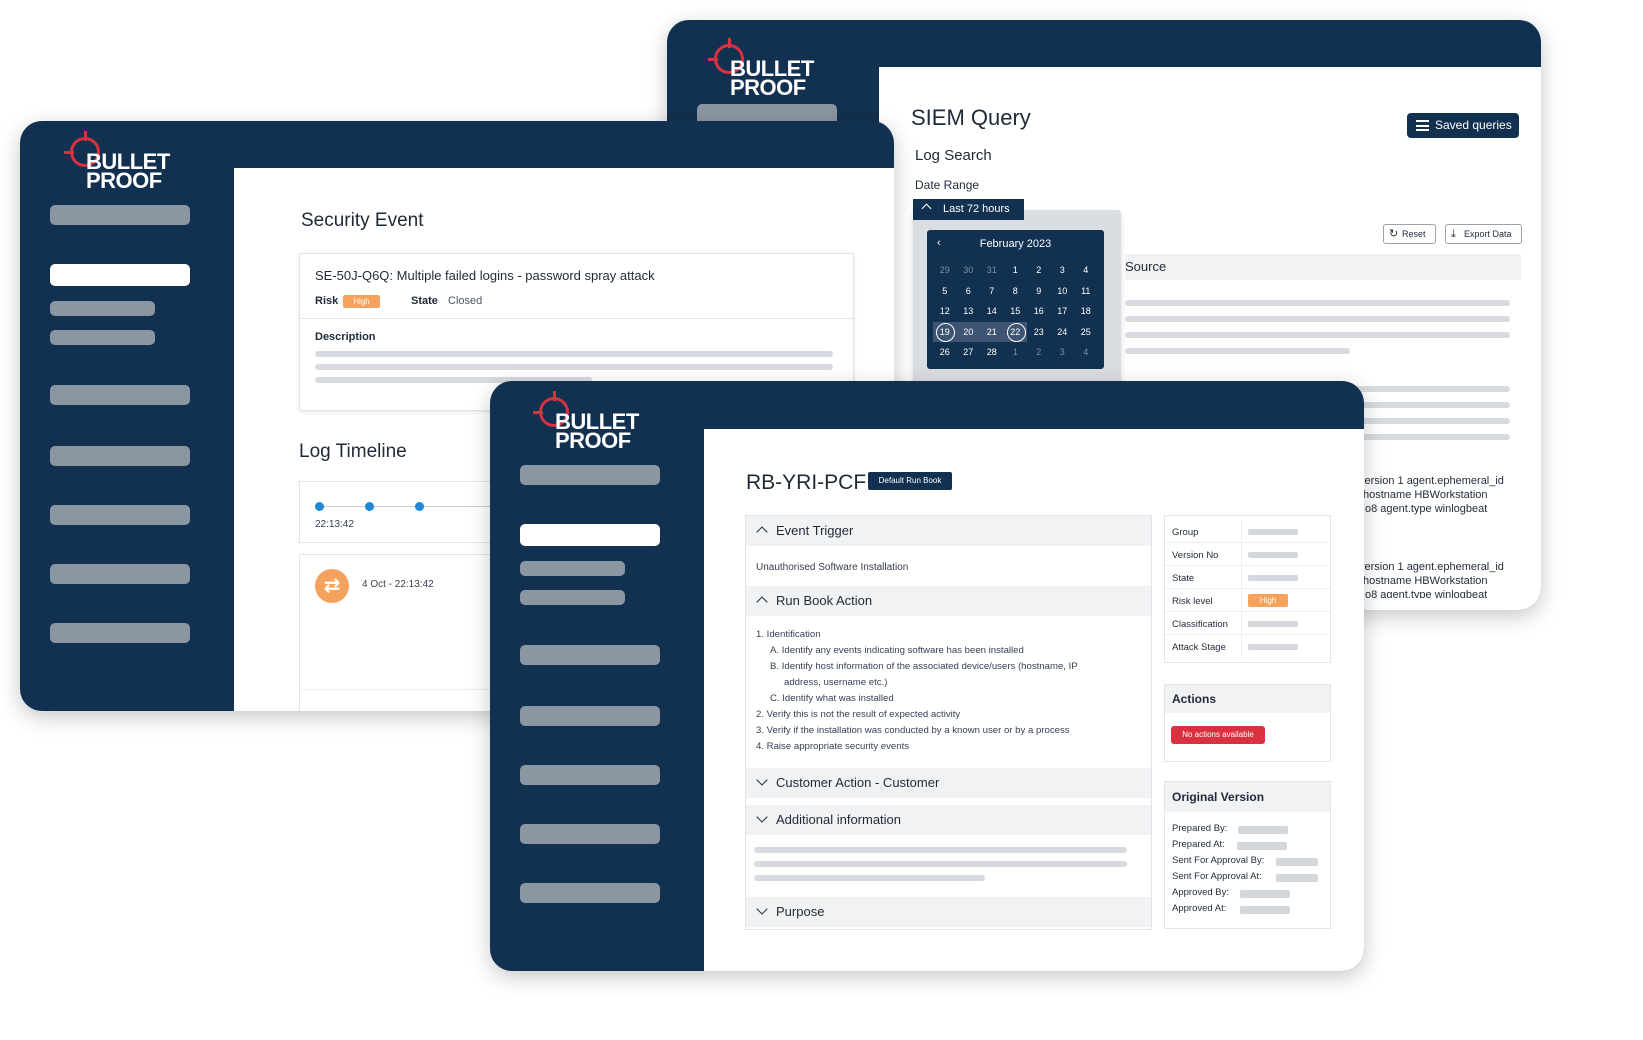  I want to click on export-data-button: ⤓ Export Data, so click(1483, 234).